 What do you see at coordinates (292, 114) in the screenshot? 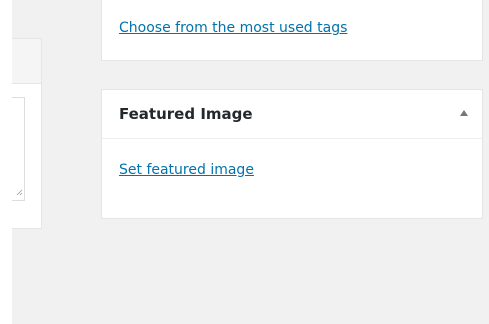
I see `featured-image-header: Featured Image` at bounding box center [292, 114].